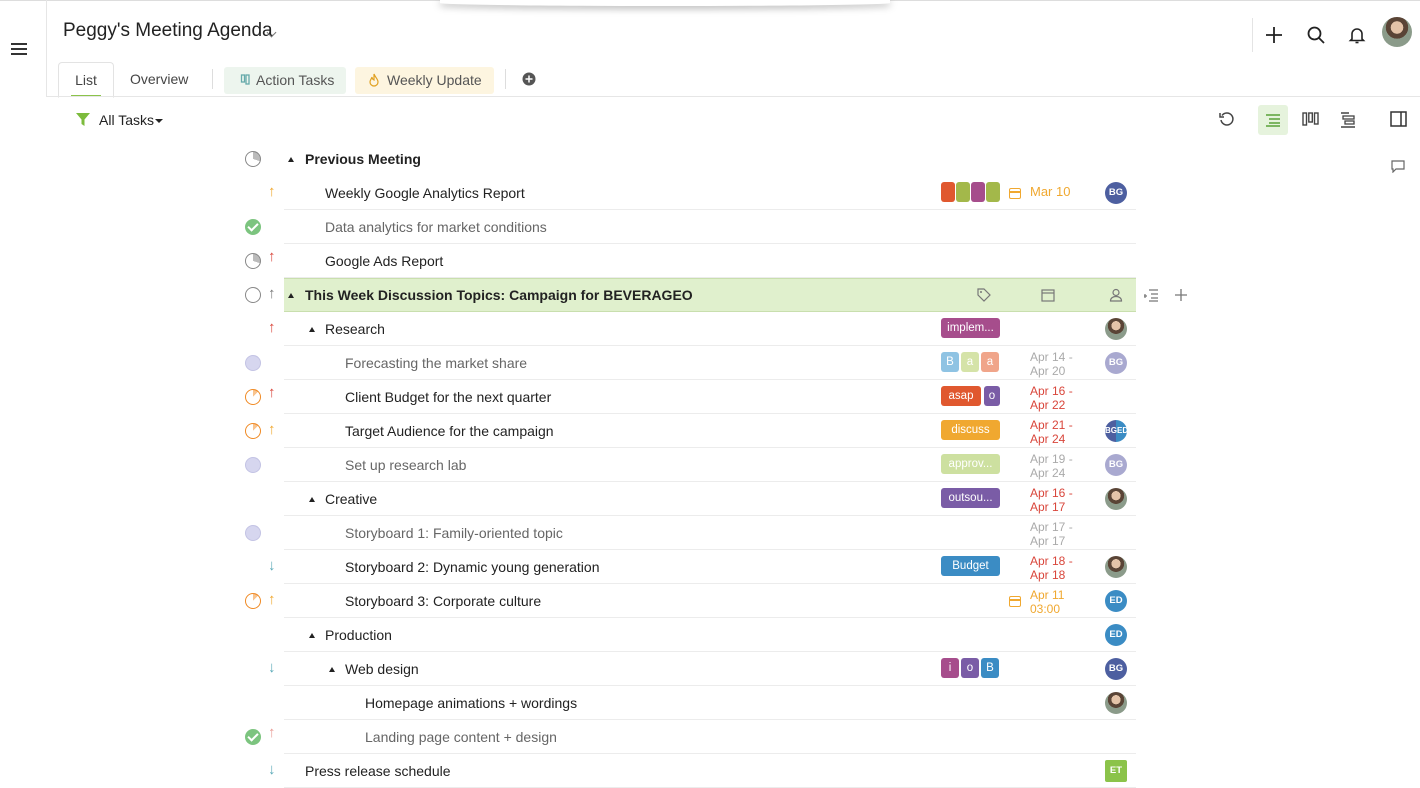 Image resolution: width=1420 pixels, height=788 pixels. Describe the element at coordinates (710, 703) in the screenshot. I see `task-row: Homepage animations + wordings` at that location.